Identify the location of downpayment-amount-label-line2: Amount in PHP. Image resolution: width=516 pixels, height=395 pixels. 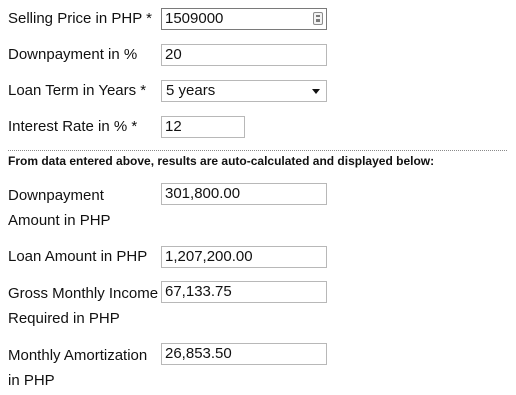
(59, 220).